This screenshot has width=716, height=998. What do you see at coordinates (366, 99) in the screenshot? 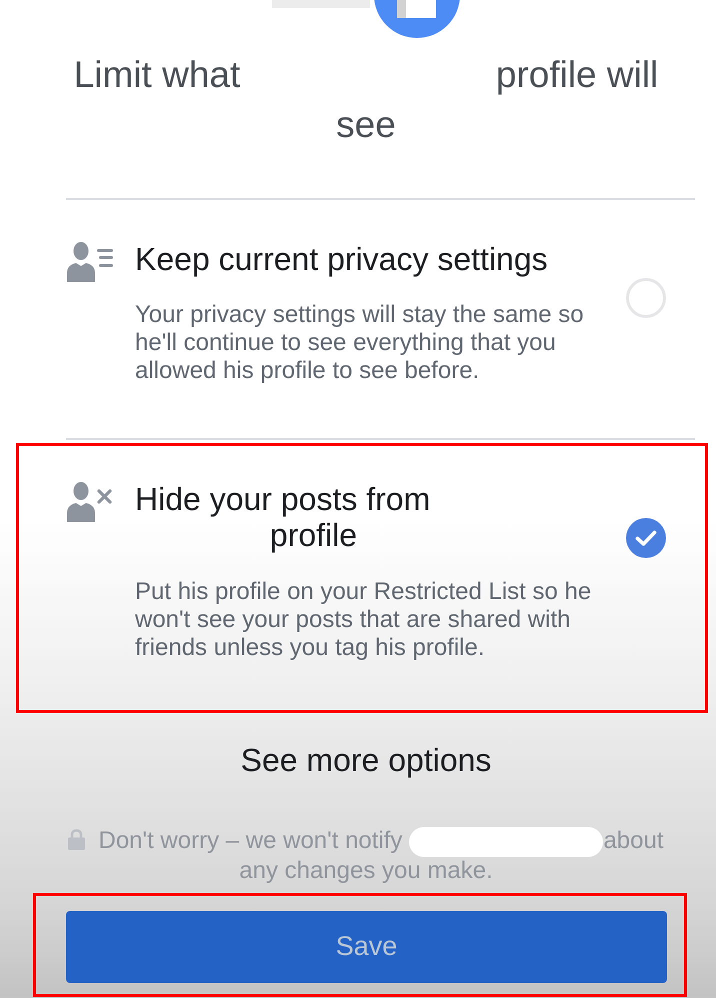
I see `page-title: Limit what profile will see` at bounding box center [366, 99].